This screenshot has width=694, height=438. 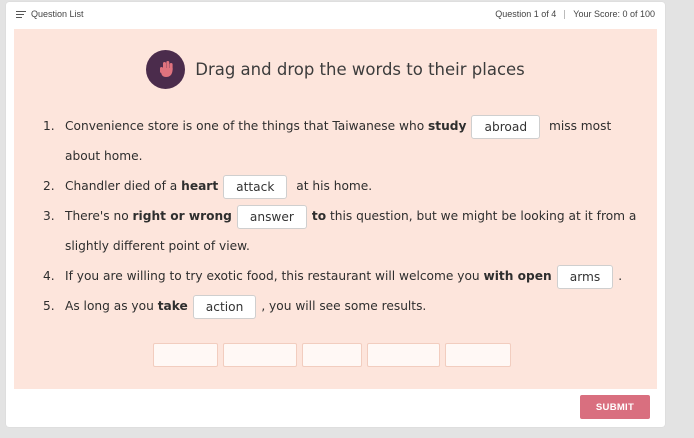 I want to click on instruction-header: Drag and drop the words to their places, so click(x=335, y=69).